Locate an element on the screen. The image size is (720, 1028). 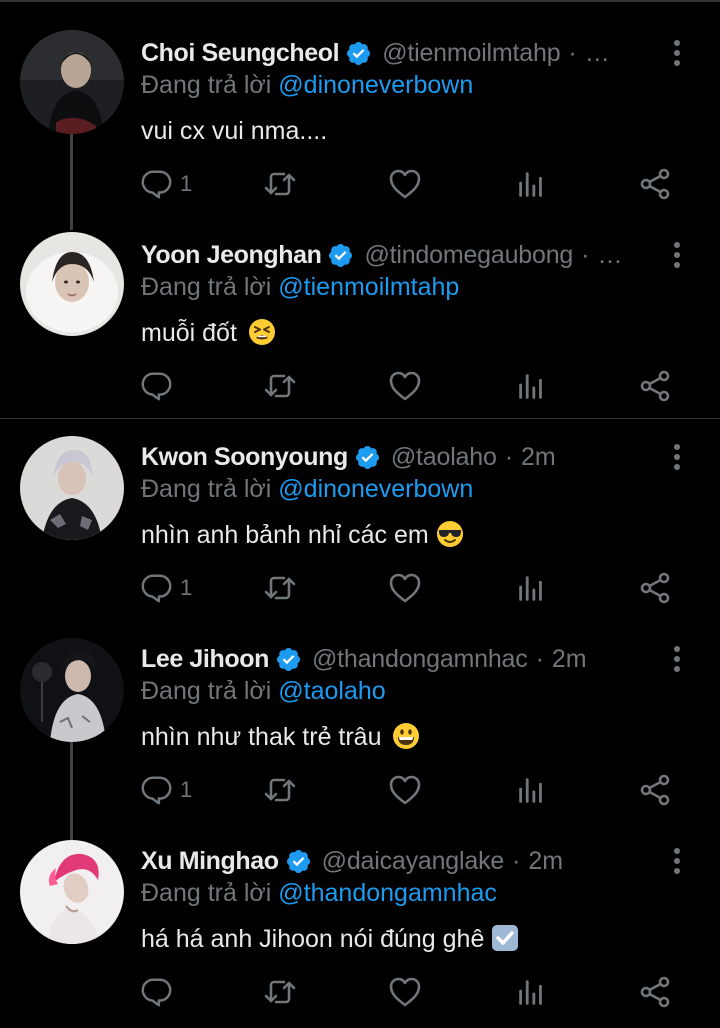
username: @thandongamnhac is located at coordinates (420, 659).